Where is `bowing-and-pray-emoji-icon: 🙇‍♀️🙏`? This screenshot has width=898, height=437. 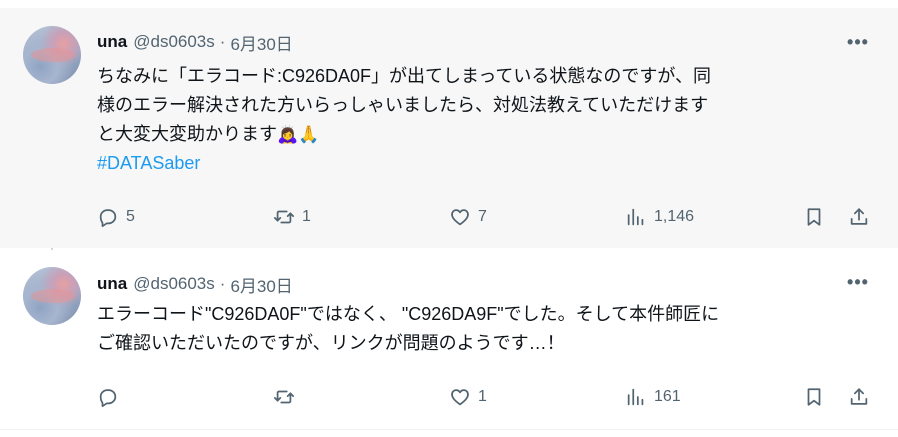
bowing-and-pray-emoji-icon: 🙇‍♀️🙏 is located at coordinates (298, 134).